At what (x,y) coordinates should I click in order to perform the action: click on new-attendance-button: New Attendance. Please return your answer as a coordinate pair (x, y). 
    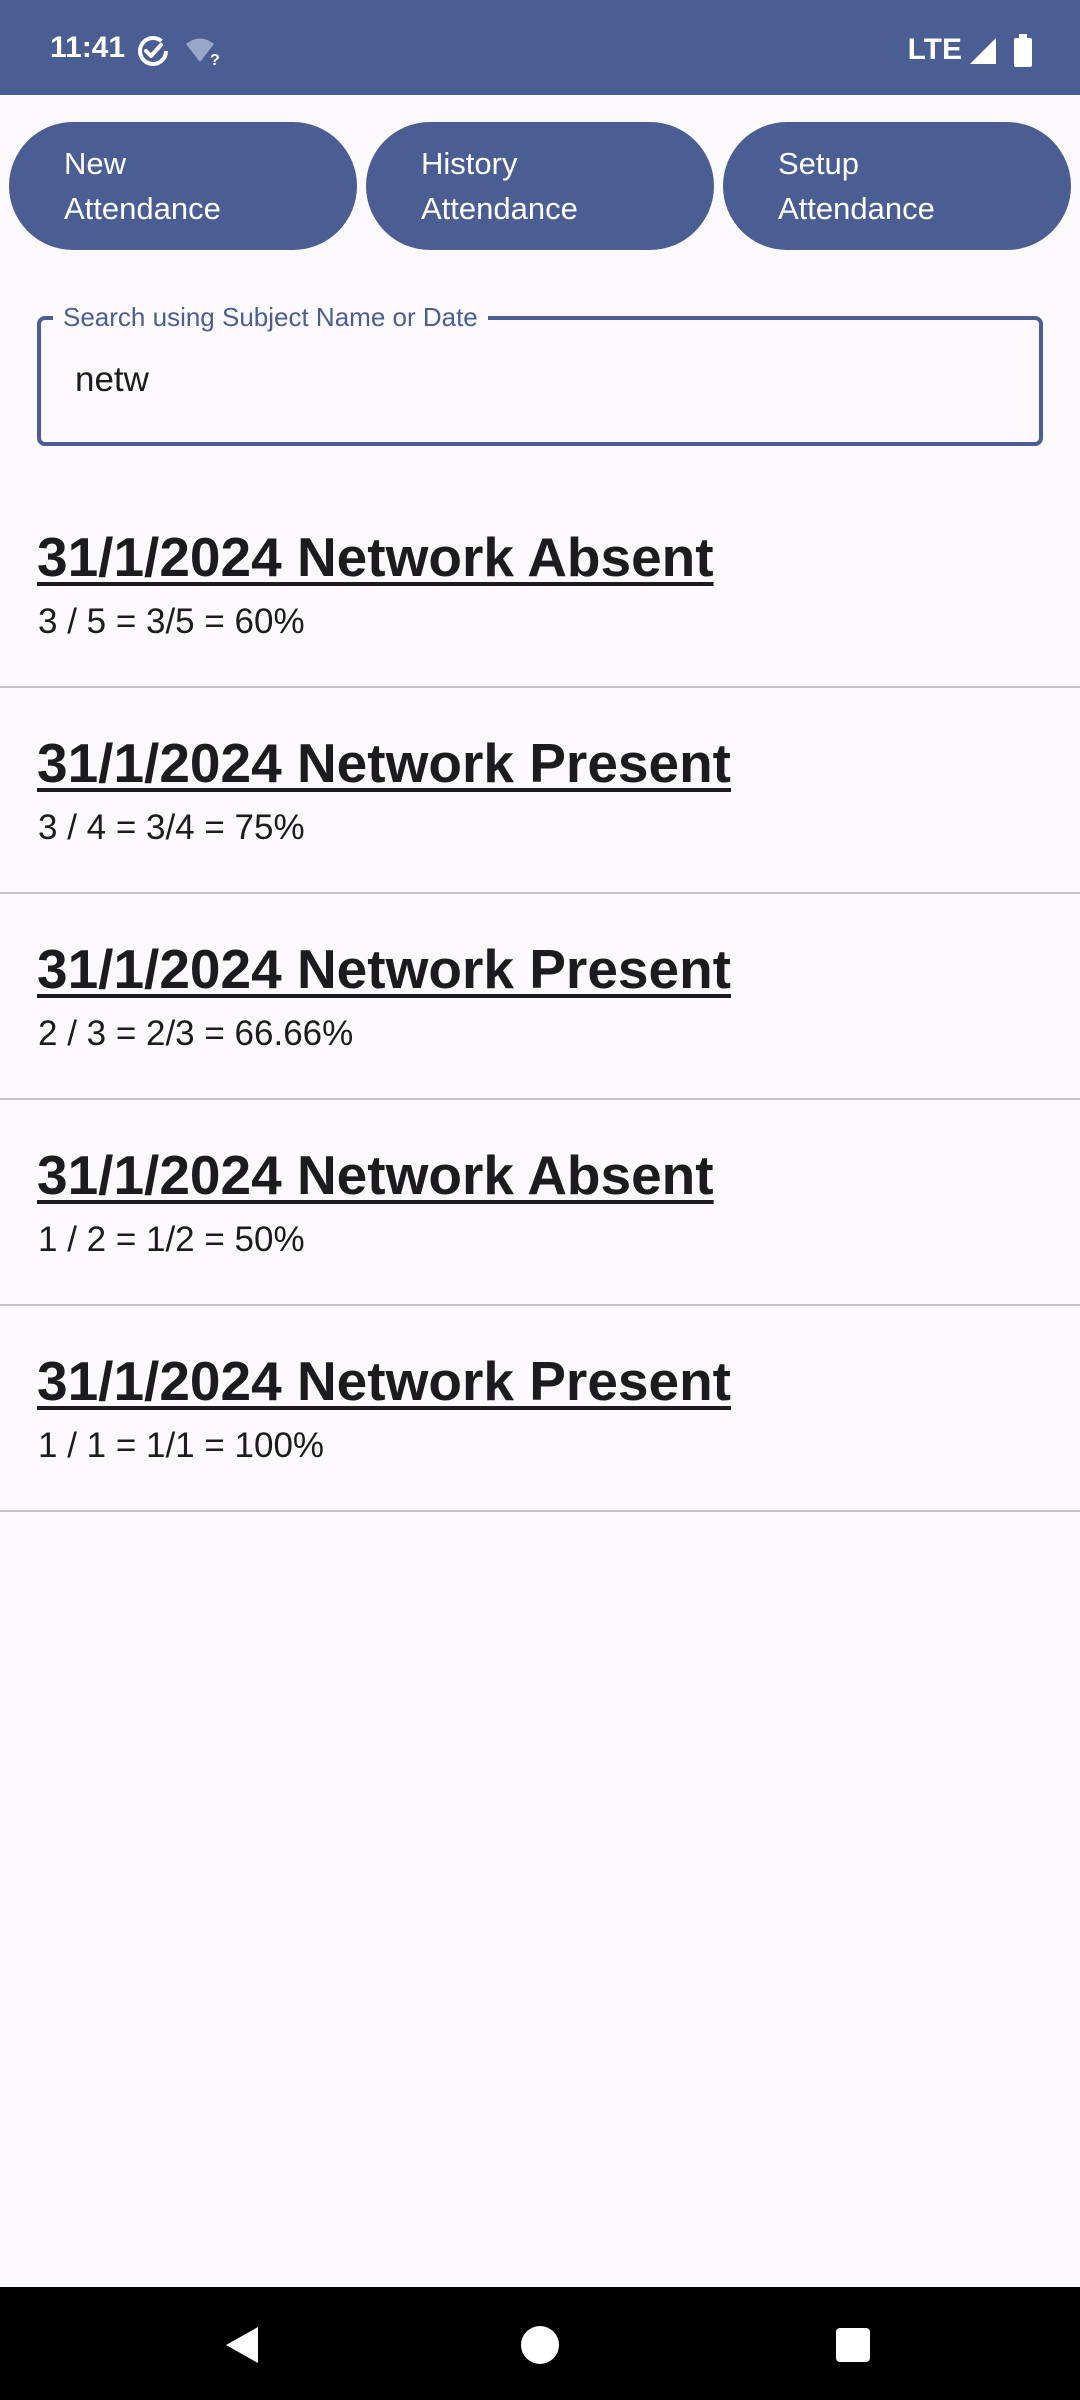
    Looking at the image, I should click on (183, 186).